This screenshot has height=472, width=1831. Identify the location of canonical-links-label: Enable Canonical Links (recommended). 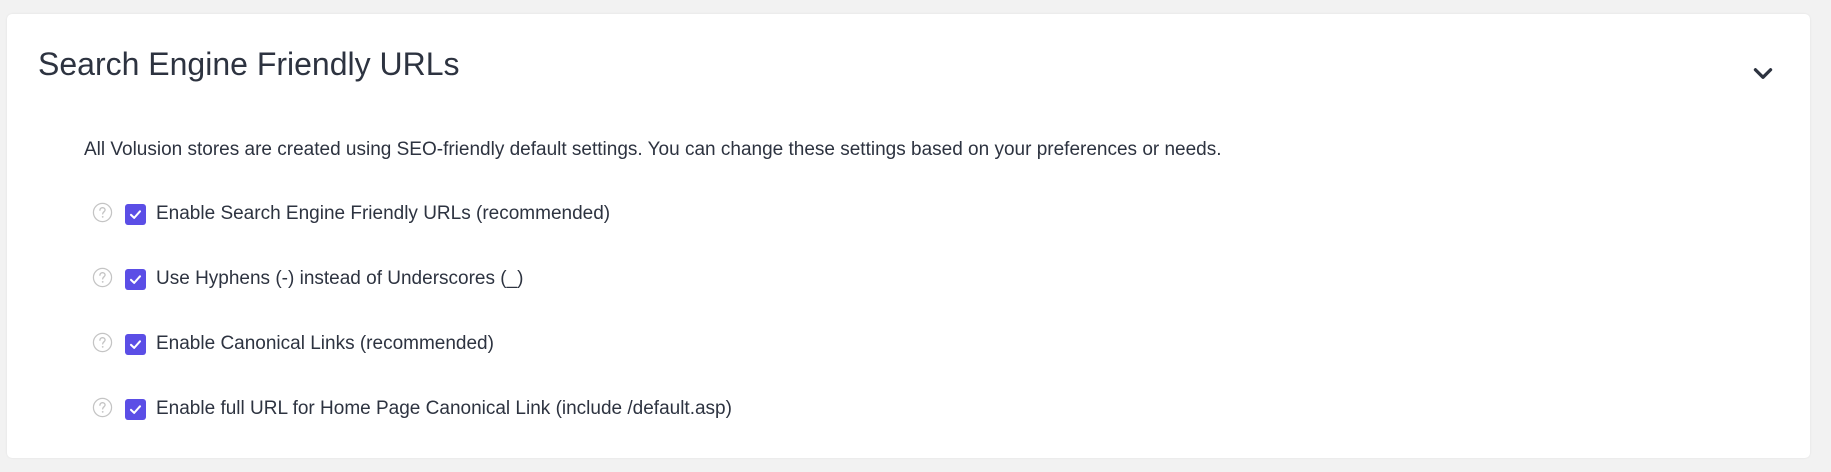
(325, 344).